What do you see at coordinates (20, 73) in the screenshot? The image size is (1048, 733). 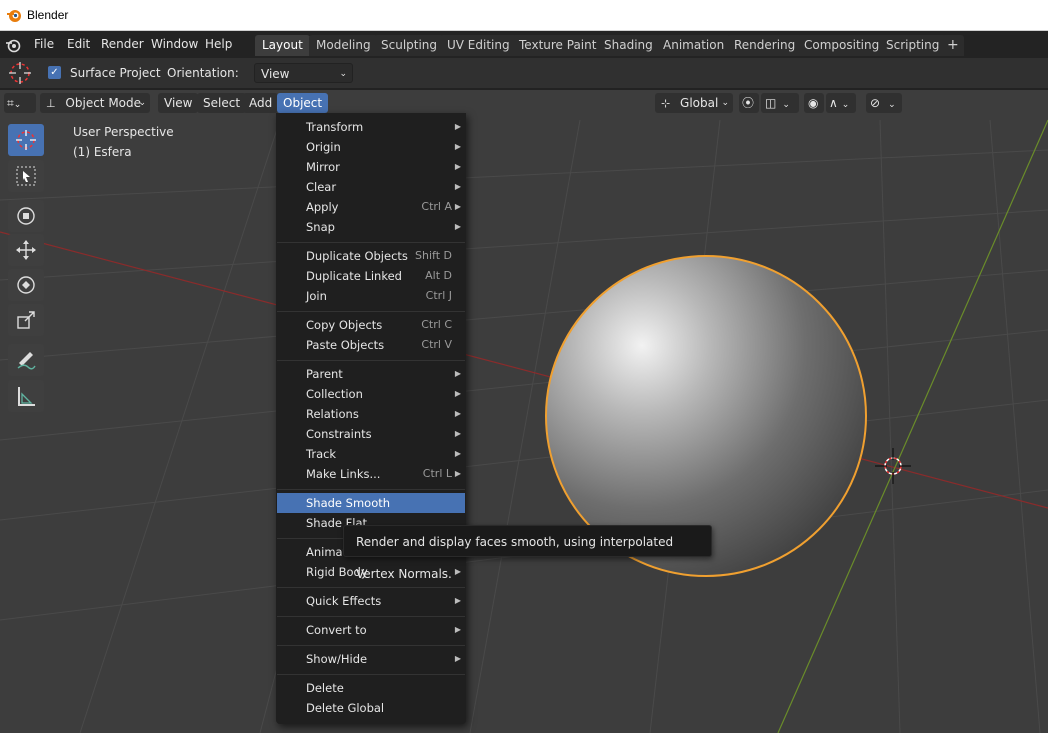 I see `cursor-tool-icon` at bounding box center [20, 73].